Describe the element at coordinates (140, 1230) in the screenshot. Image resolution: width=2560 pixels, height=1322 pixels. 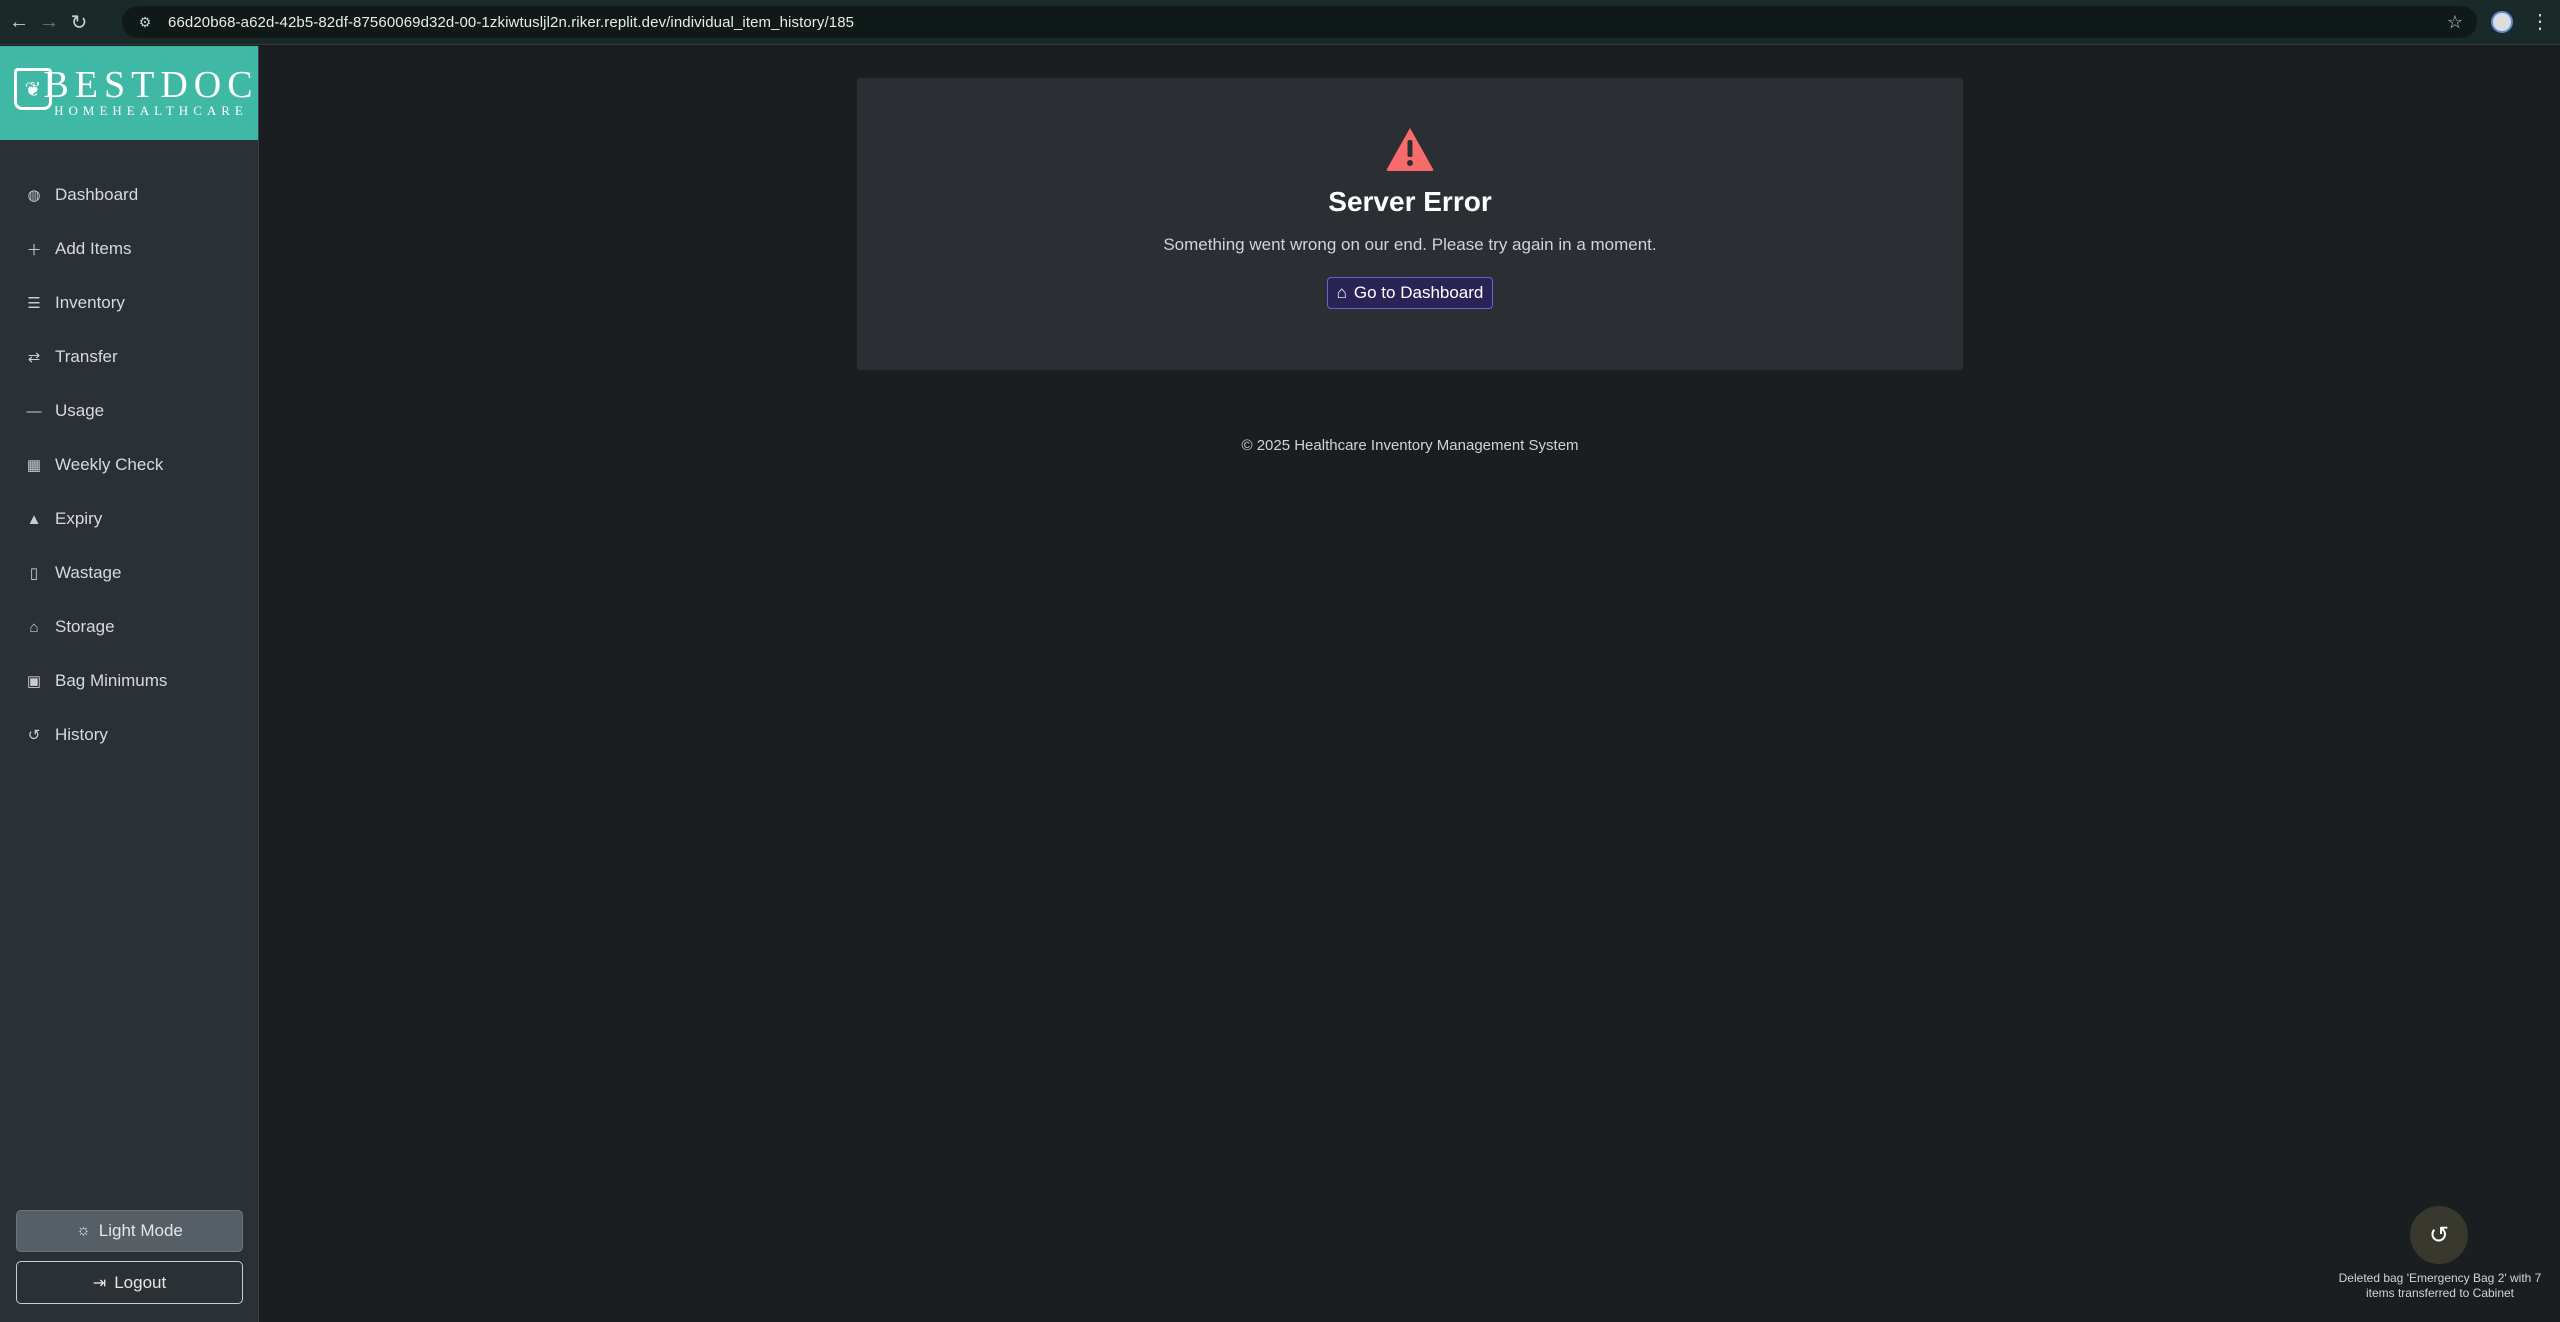
I see `light-mode-label: Light Mode` at that location.